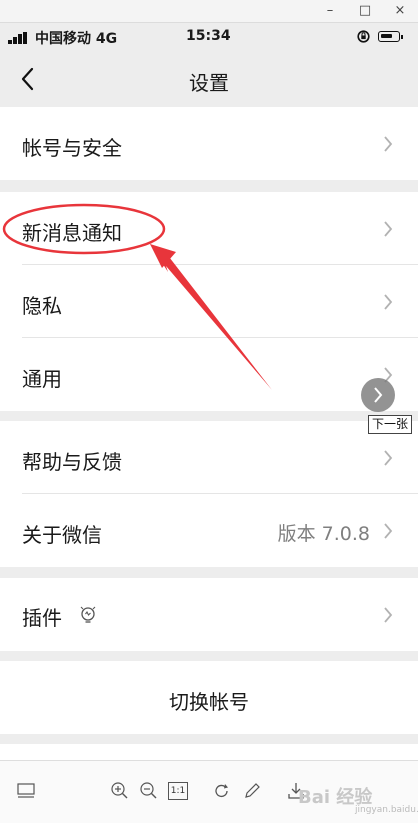  I want to click on bulb-icon, so click(88, 614).